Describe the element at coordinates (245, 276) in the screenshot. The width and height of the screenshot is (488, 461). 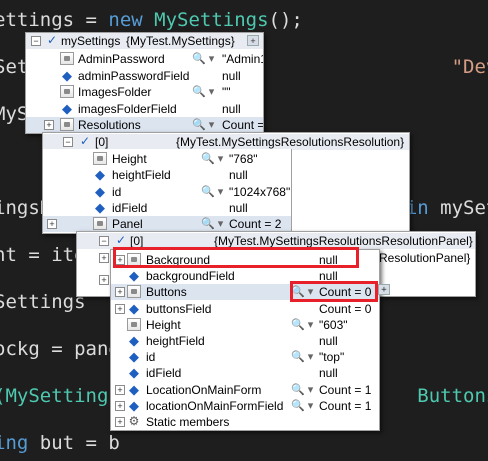
I see `datatip-row: ◆ backgroundField null` at that location.